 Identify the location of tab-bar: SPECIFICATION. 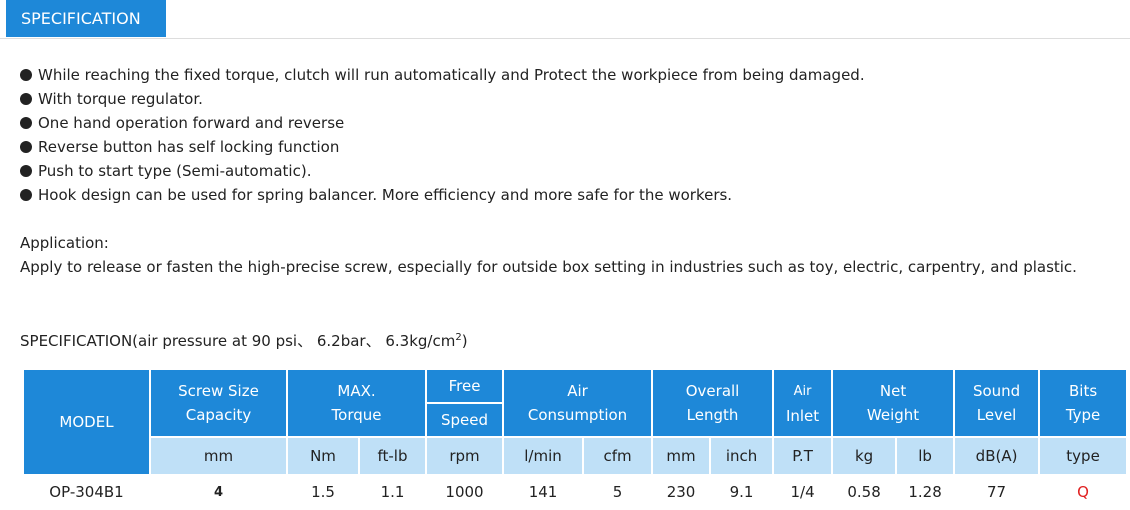
(565, 19).